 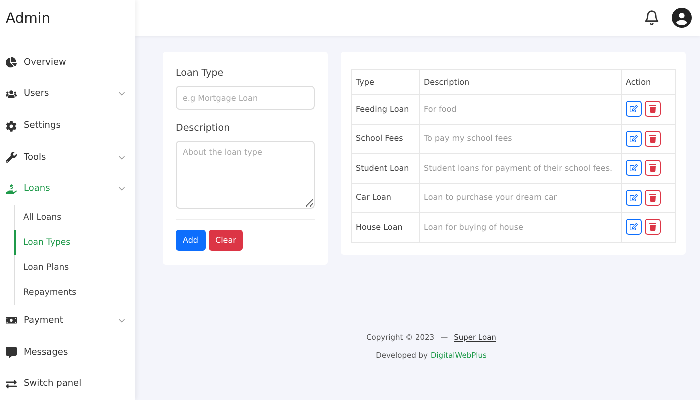 What do you see at coordinates (74, 243) in the screenshot?
I see `submenu-item: Loan Types` at bounding box center [74, 243].